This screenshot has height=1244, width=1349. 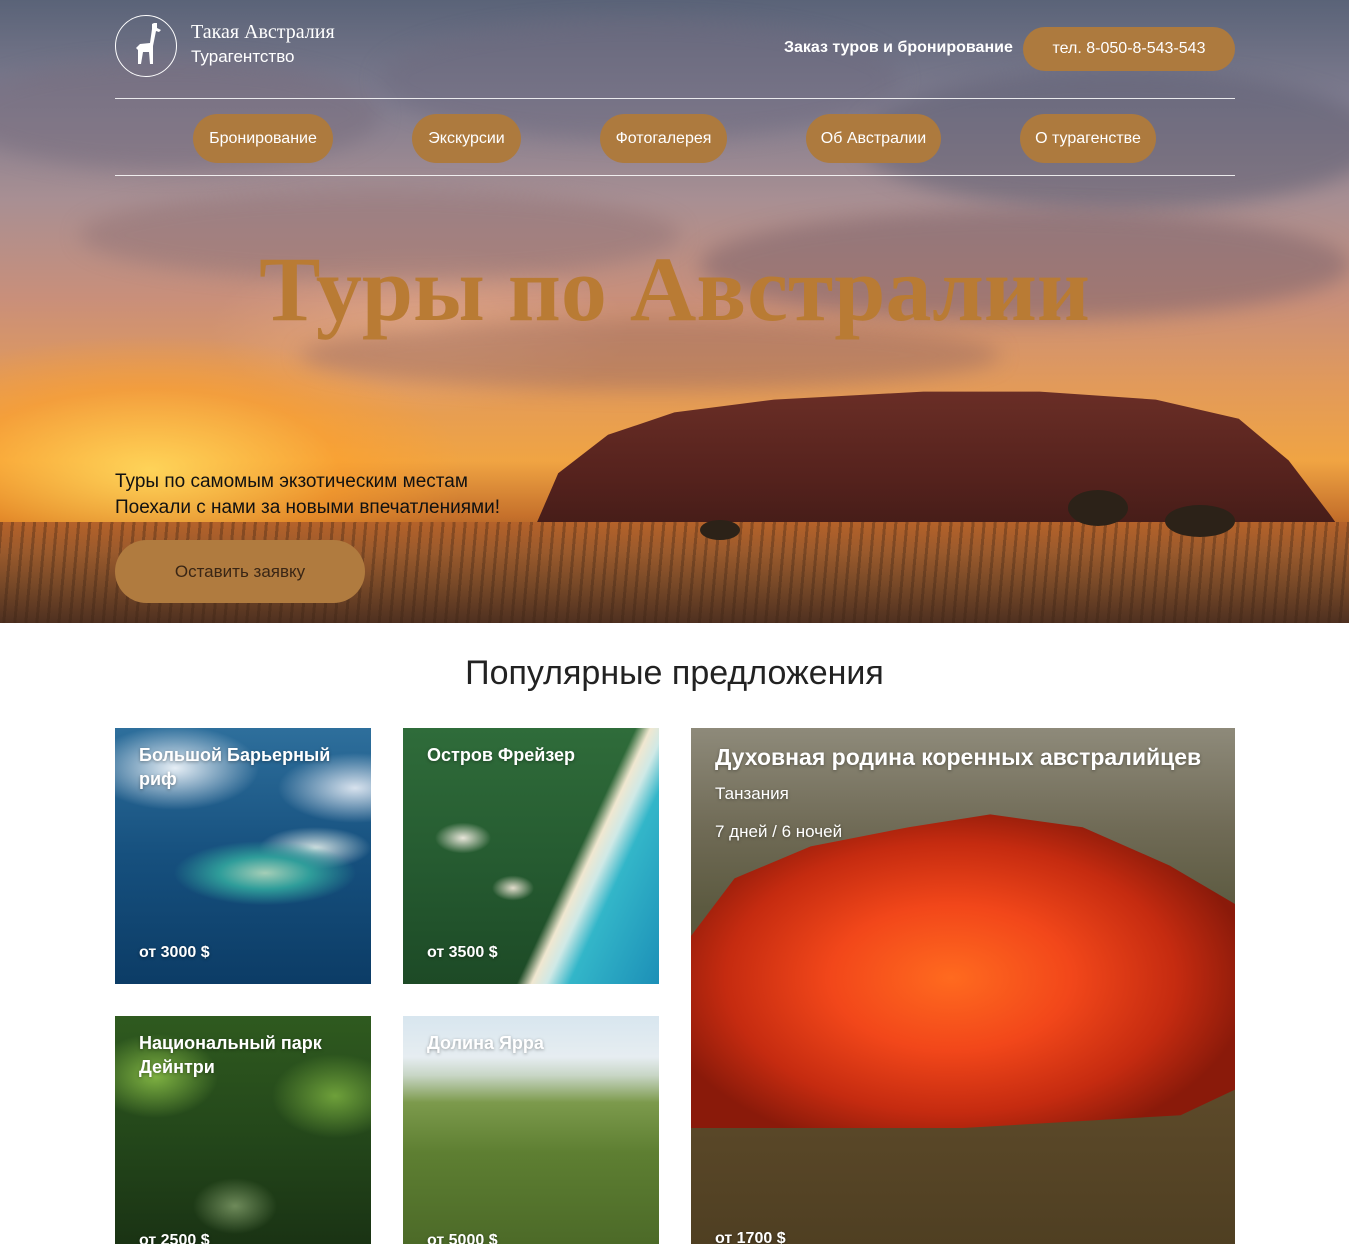 What do you see at coordinates (675, 98) in the screenshot?
I see `nav-divider-top` at bounding box center [675, 98].